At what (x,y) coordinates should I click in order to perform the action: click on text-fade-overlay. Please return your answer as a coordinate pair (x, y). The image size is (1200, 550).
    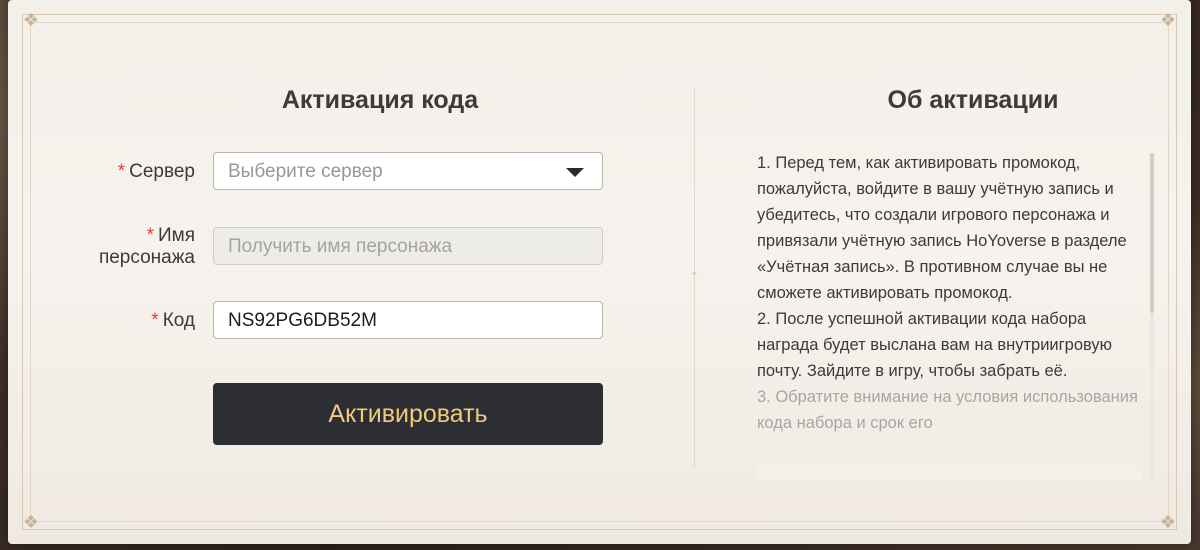
    Looking at the image, I should click on (949, 460).